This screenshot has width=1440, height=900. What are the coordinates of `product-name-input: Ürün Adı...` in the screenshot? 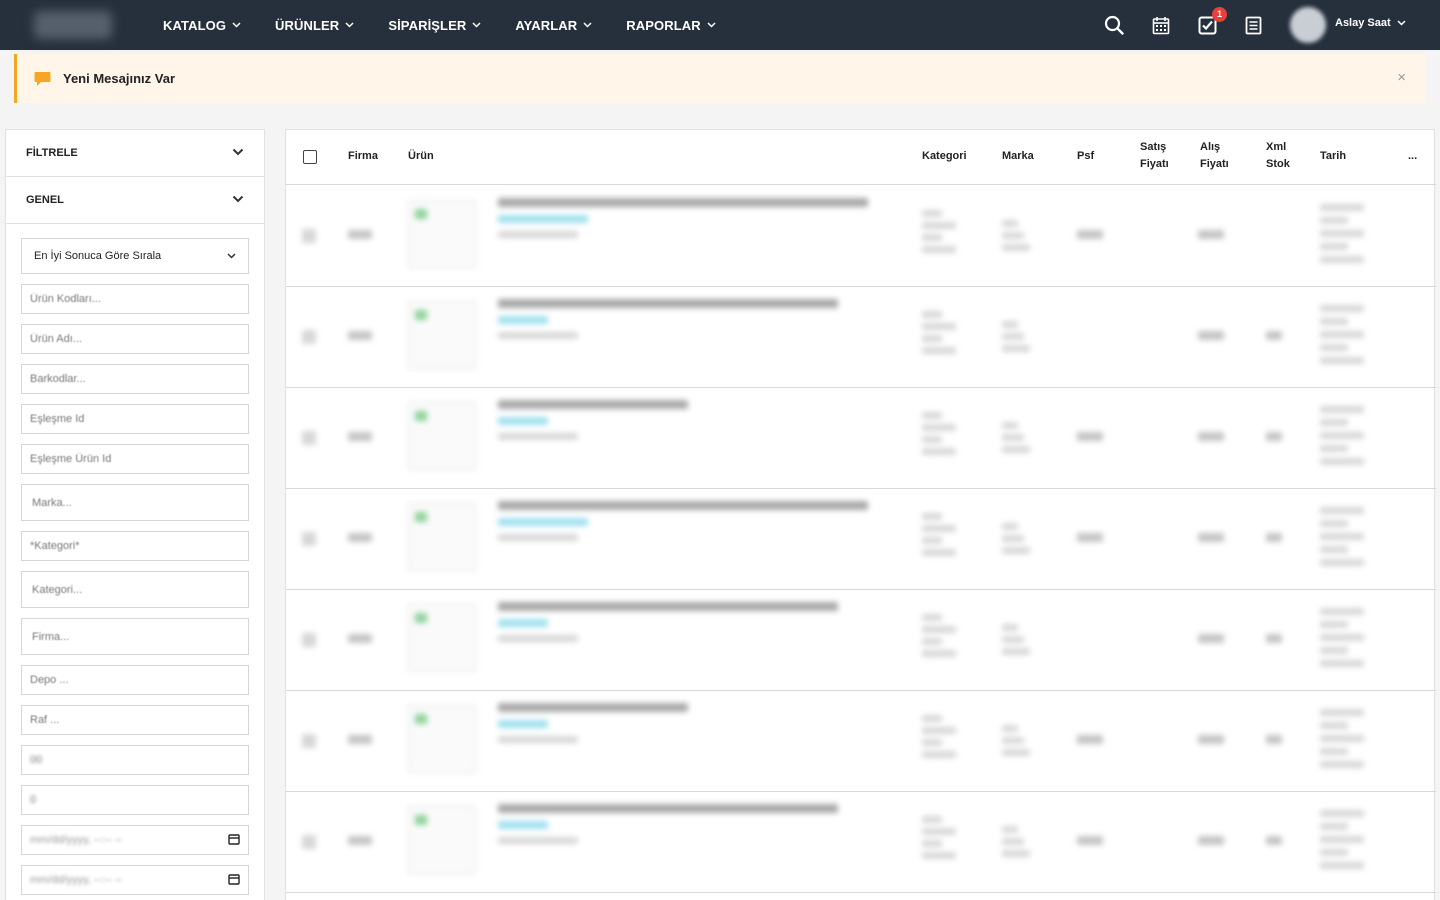 It's located at (135, 339).